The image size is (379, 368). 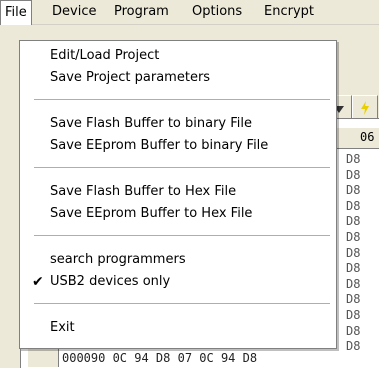 I want to click on checkmark-icon: ✔, so click(x=38, y=282).